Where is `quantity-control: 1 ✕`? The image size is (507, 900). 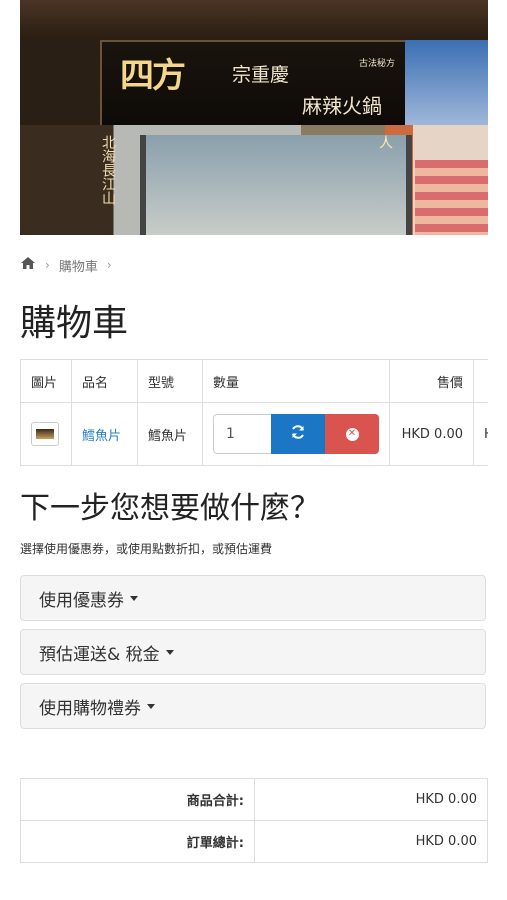
quantity-control: 1 ✕ is located at coordinates (296, 434).